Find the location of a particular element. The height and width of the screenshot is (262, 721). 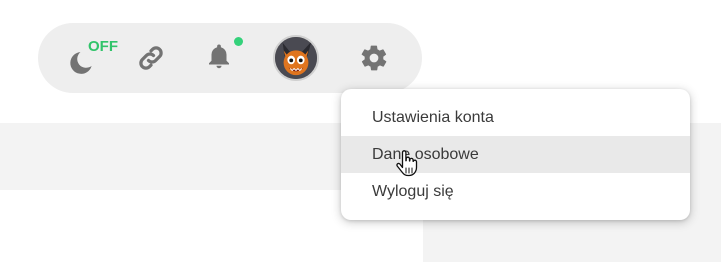

avatar is located at coordinates (296, 58).